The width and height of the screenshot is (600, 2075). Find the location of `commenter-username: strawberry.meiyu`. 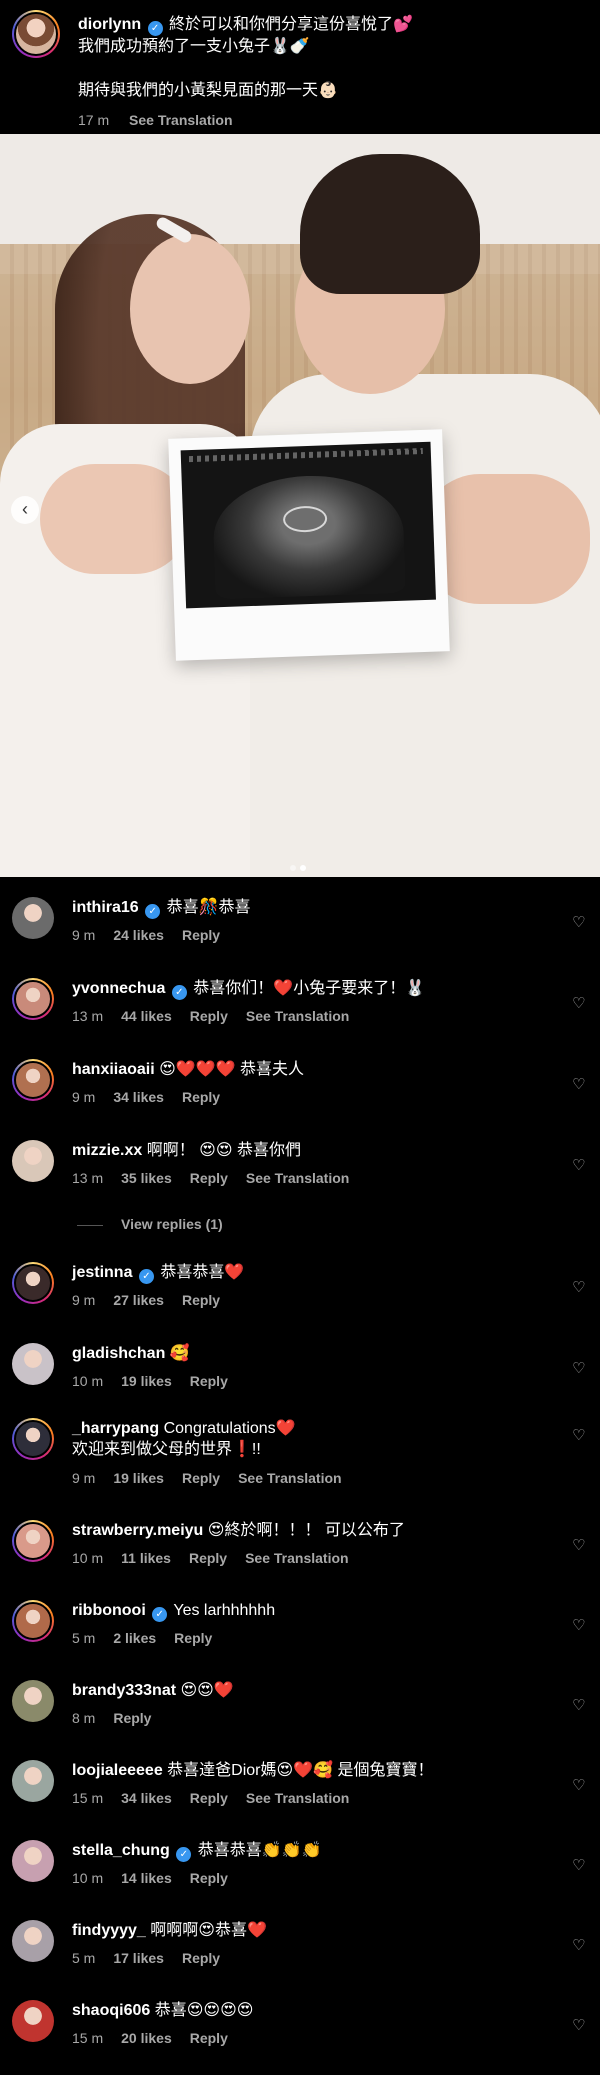

commenter-username: strawberry.meiyu is located at coordinates (137, 1530).